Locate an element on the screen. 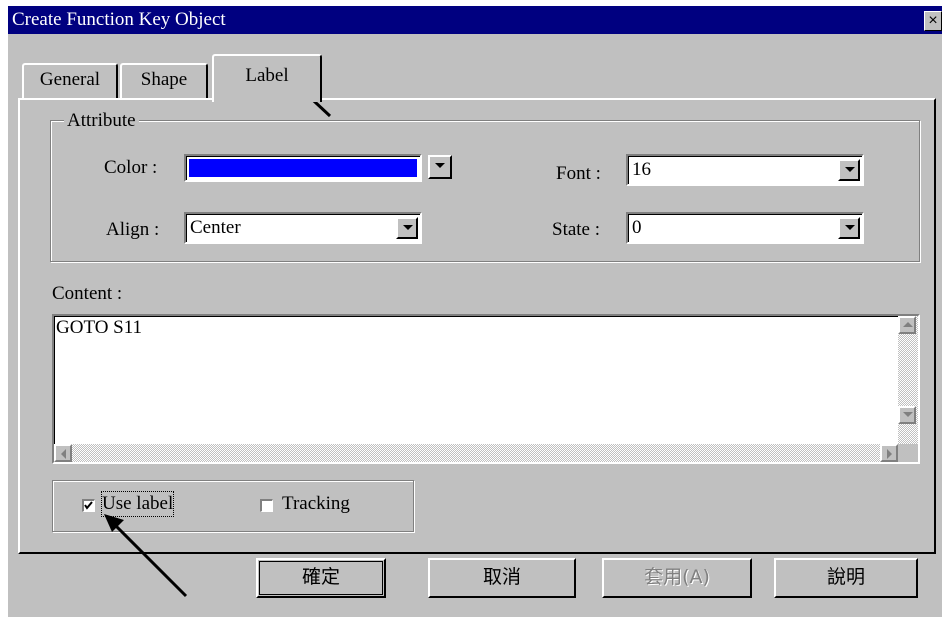 Image resolution: width=942 pixels, height=617 pixels. annotation-arrow-icon is located at coordinates (146, 556).